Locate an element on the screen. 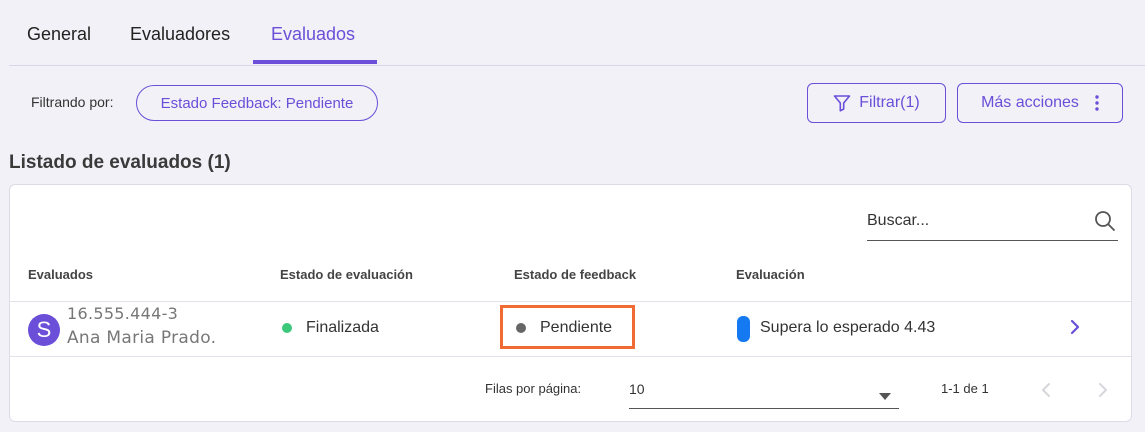 The height and width of the screenshot is (432, 1145). chevron-right-icon is located at coordinates (1075, 329).